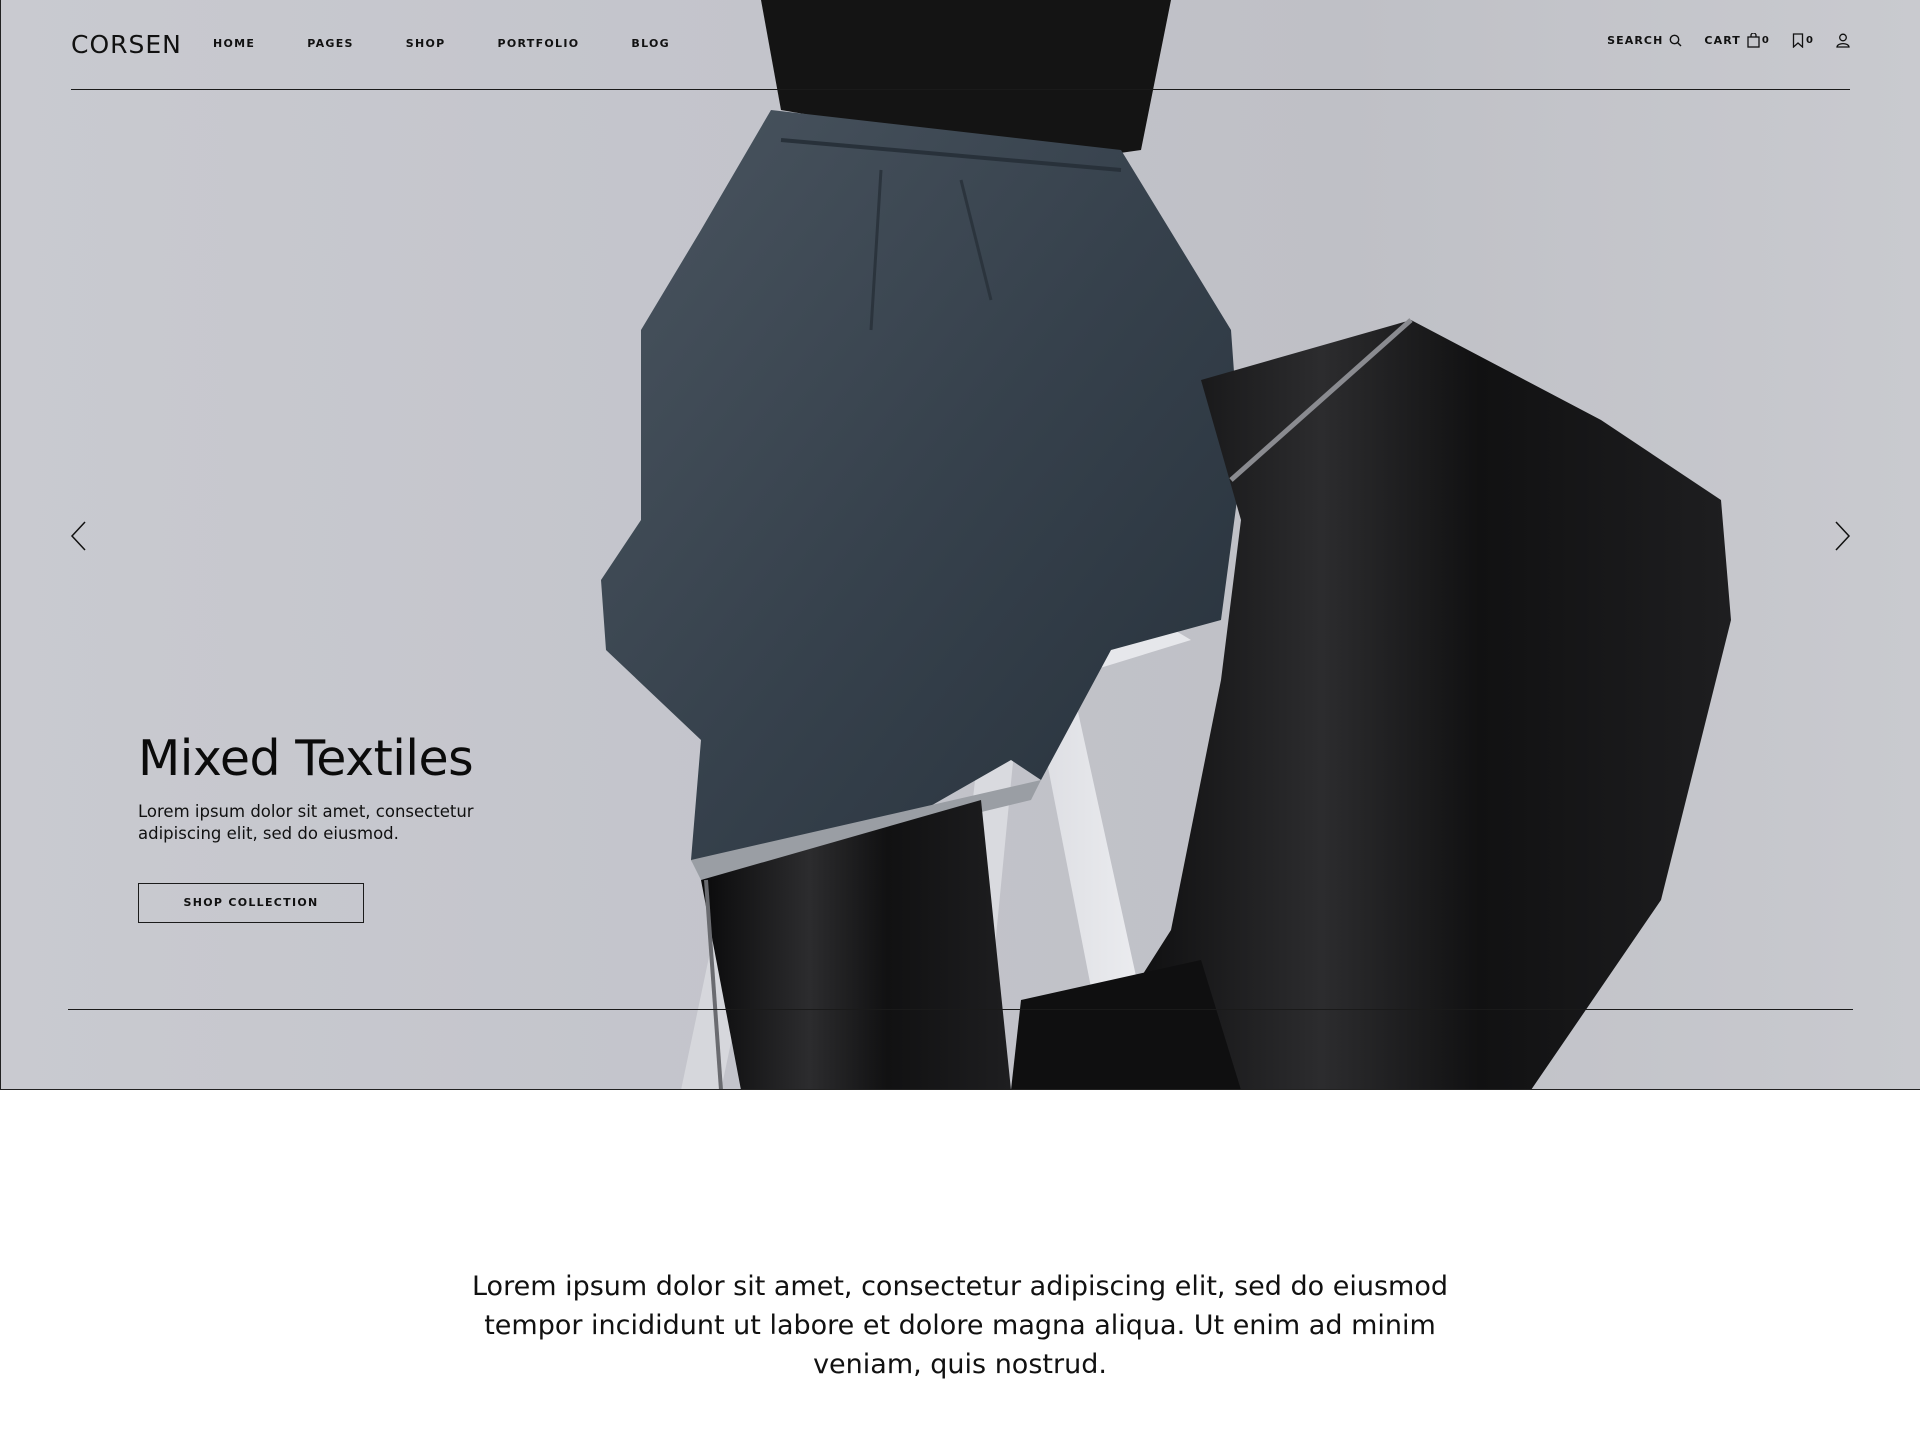 The width and height of the screenshot is (1920, 1440). Describe the element at coordinates (306, 758) in the screenshot. I see `hero-title: Mixed Textiles` at that location.